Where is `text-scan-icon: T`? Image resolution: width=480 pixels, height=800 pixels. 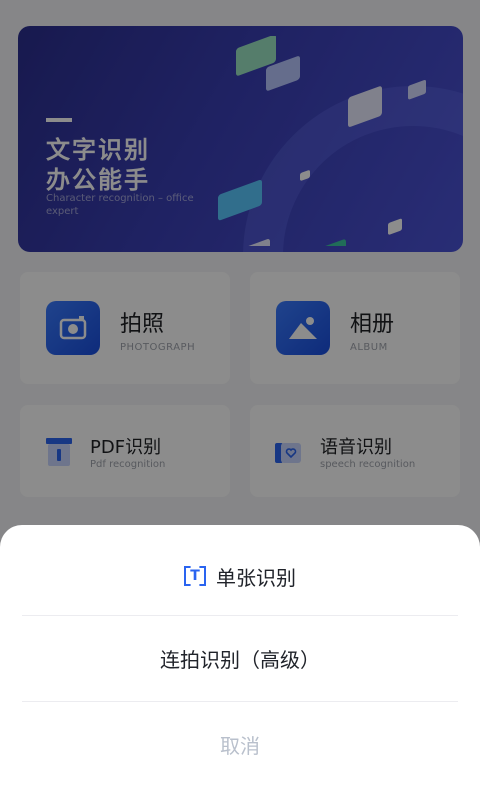
text-scan-icon: T is located at coordinates (195, 576).